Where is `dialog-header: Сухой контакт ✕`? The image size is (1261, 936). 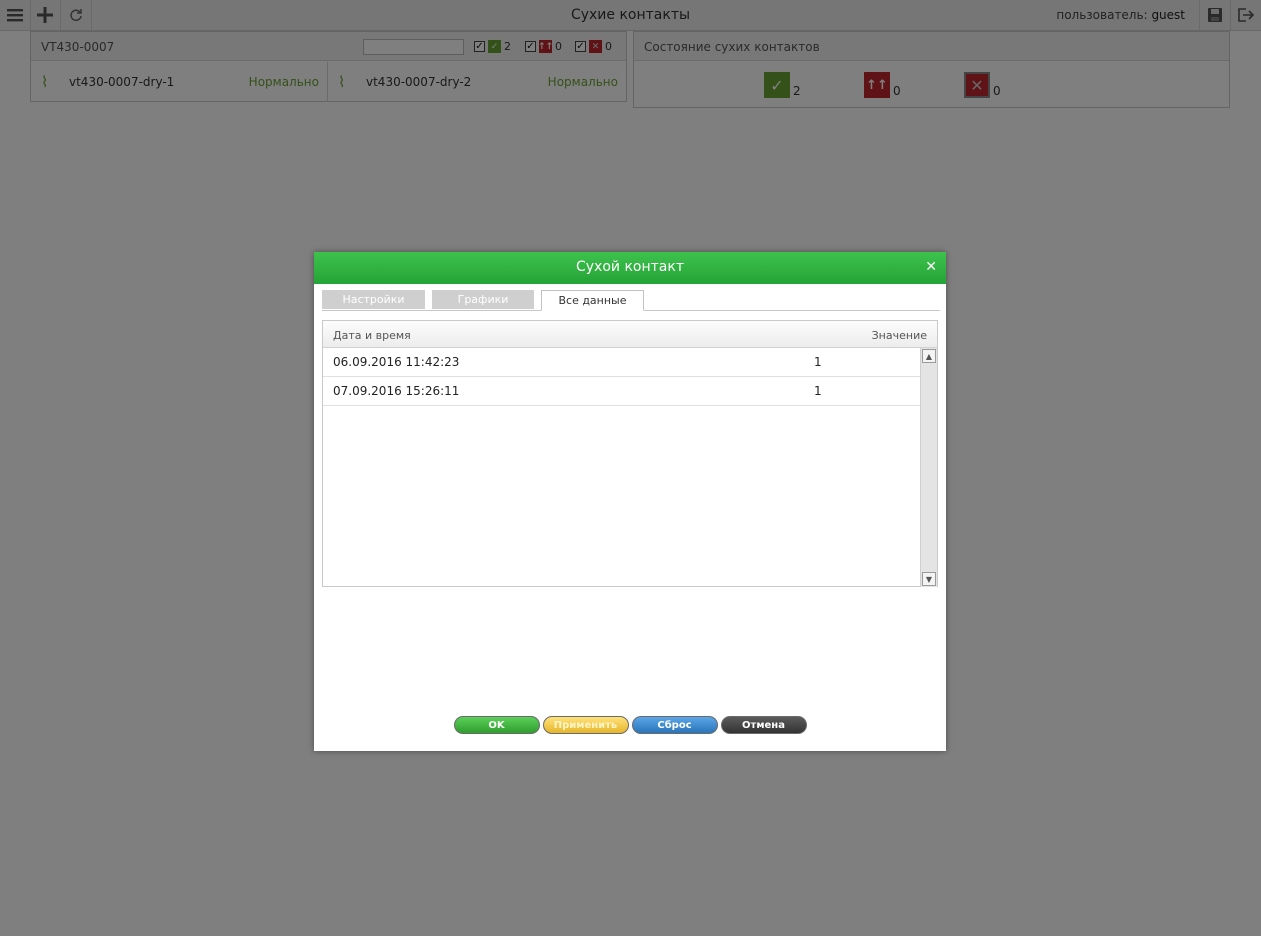 dialog-header: Сухой контакт ✕ is located at coordinates (630, 268).